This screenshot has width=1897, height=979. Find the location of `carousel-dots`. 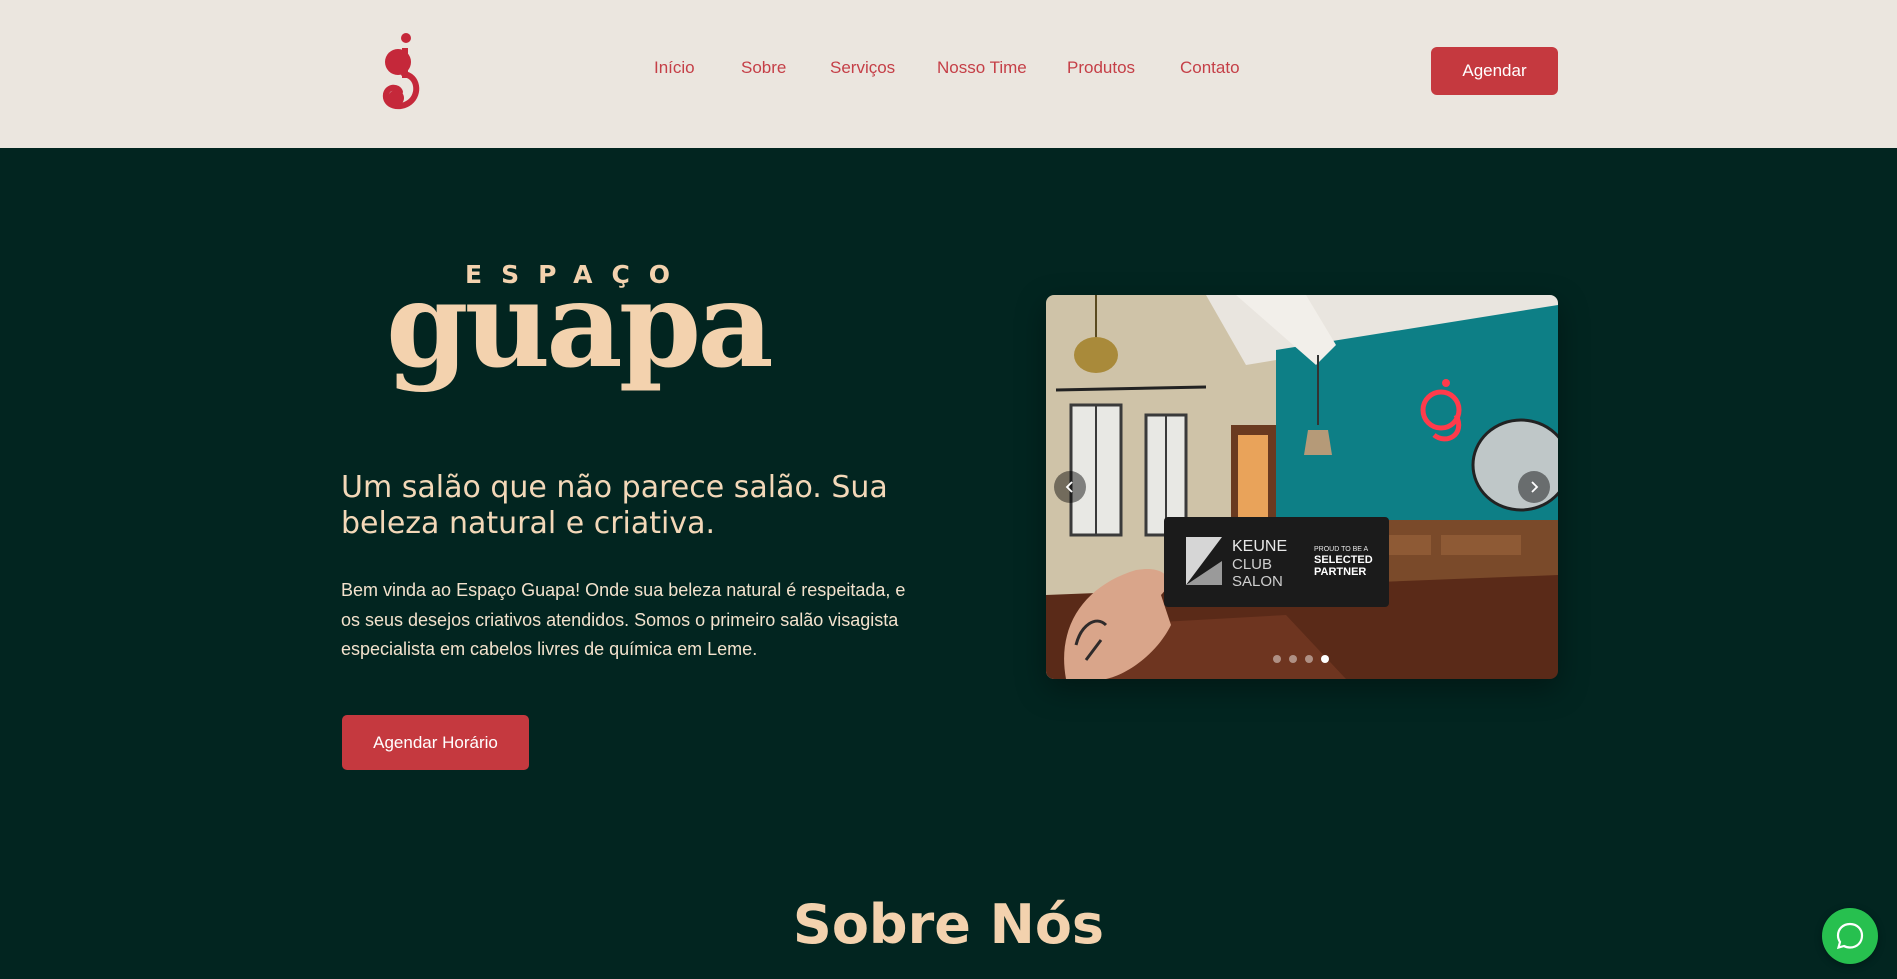

carousel-dots is located at coordinates (1301, 659).